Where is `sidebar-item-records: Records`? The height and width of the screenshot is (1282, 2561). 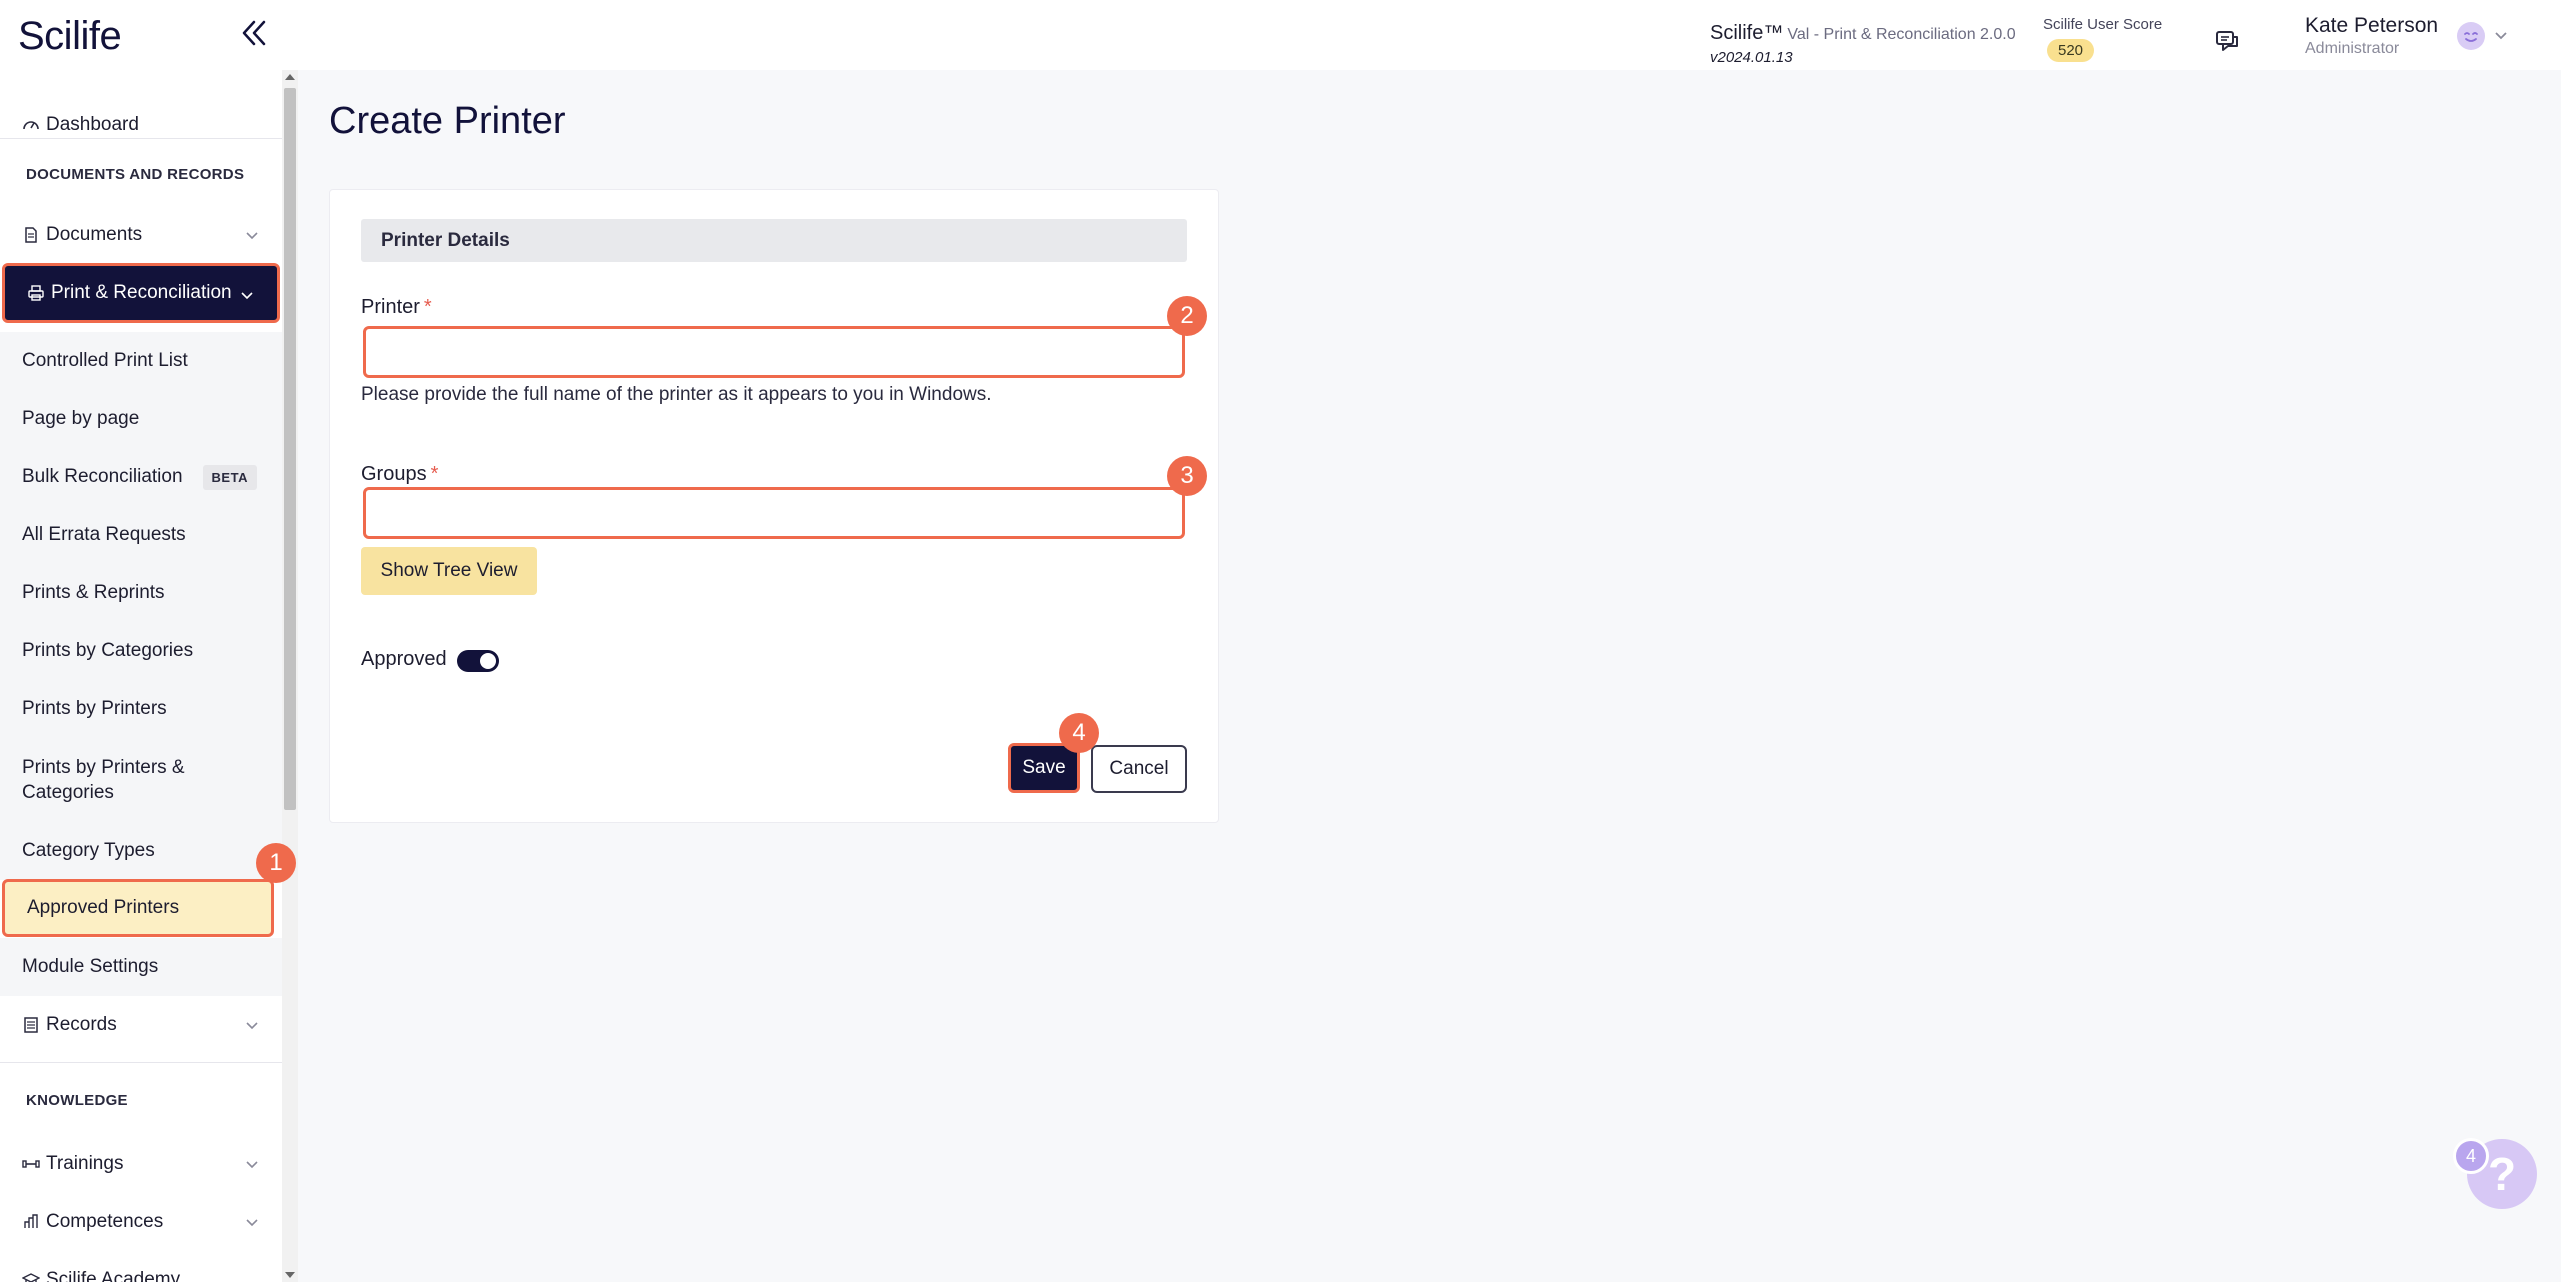 sidebar-item-records: Records is located at coordinates (141, 1025).